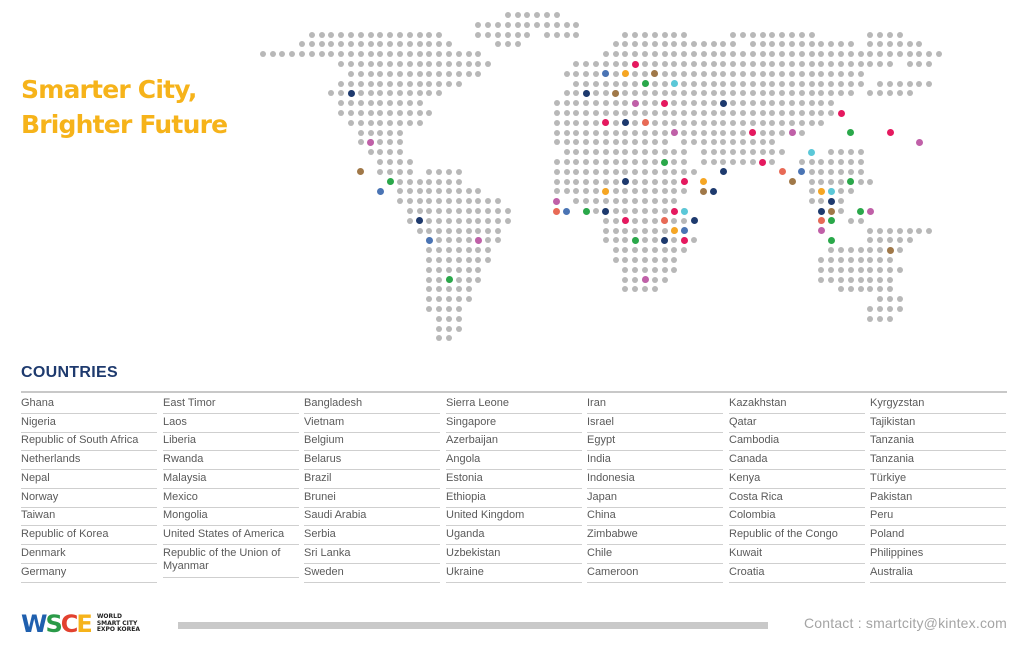  Describe the element at coordinates (34, 624) in the screenshot. I see `logo-letter: W` at that location.